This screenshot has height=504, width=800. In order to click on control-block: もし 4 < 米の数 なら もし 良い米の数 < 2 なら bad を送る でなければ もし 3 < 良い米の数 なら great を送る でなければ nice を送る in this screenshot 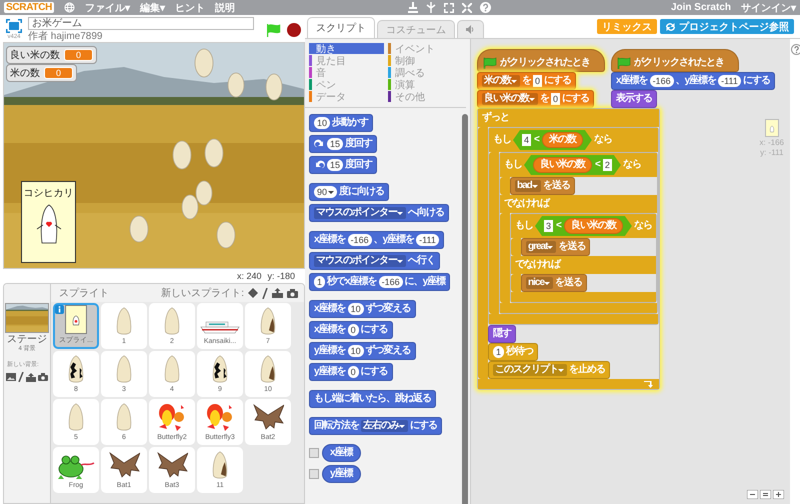, I will do `click(573, 226)`.